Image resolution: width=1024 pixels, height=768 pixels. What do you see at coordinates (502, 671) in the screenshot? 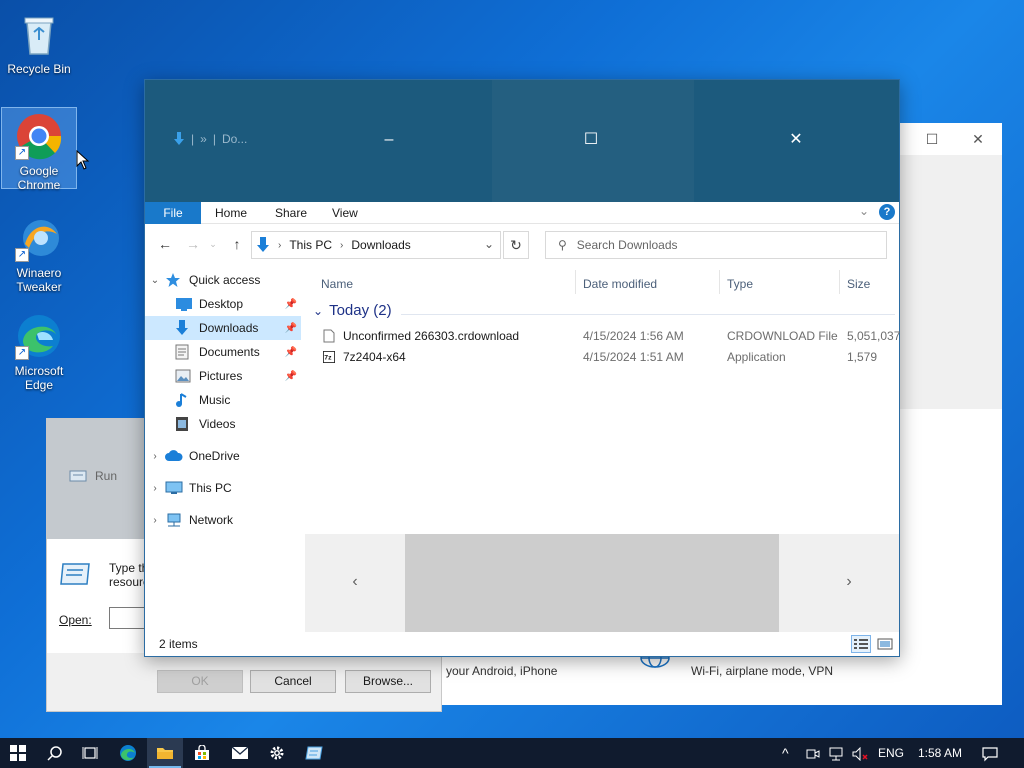
I see `phone-settings-desc: your Android, iPhone` at bounding box center [502, 671].